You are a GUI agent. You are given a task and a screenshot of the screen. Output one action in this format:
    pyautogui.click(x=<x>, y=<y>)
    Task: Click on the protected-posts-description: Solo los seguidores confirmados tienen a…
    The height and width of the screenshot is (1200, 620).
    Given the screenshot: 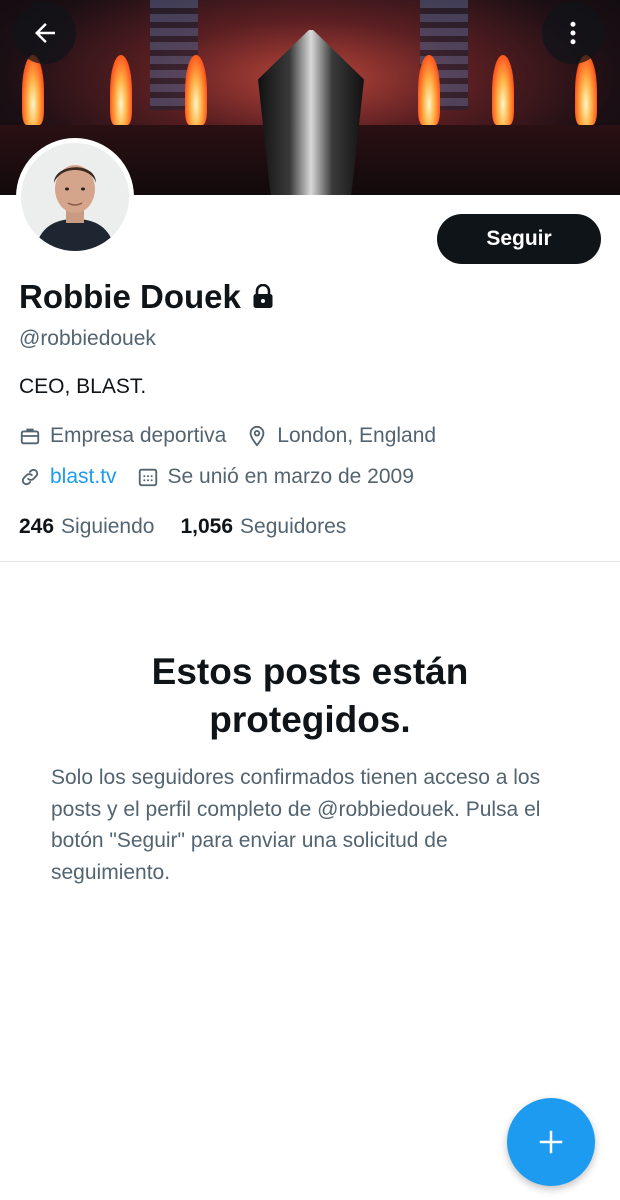 What is the action you would take?
    pyautogui.click(x=296, y=825)
    